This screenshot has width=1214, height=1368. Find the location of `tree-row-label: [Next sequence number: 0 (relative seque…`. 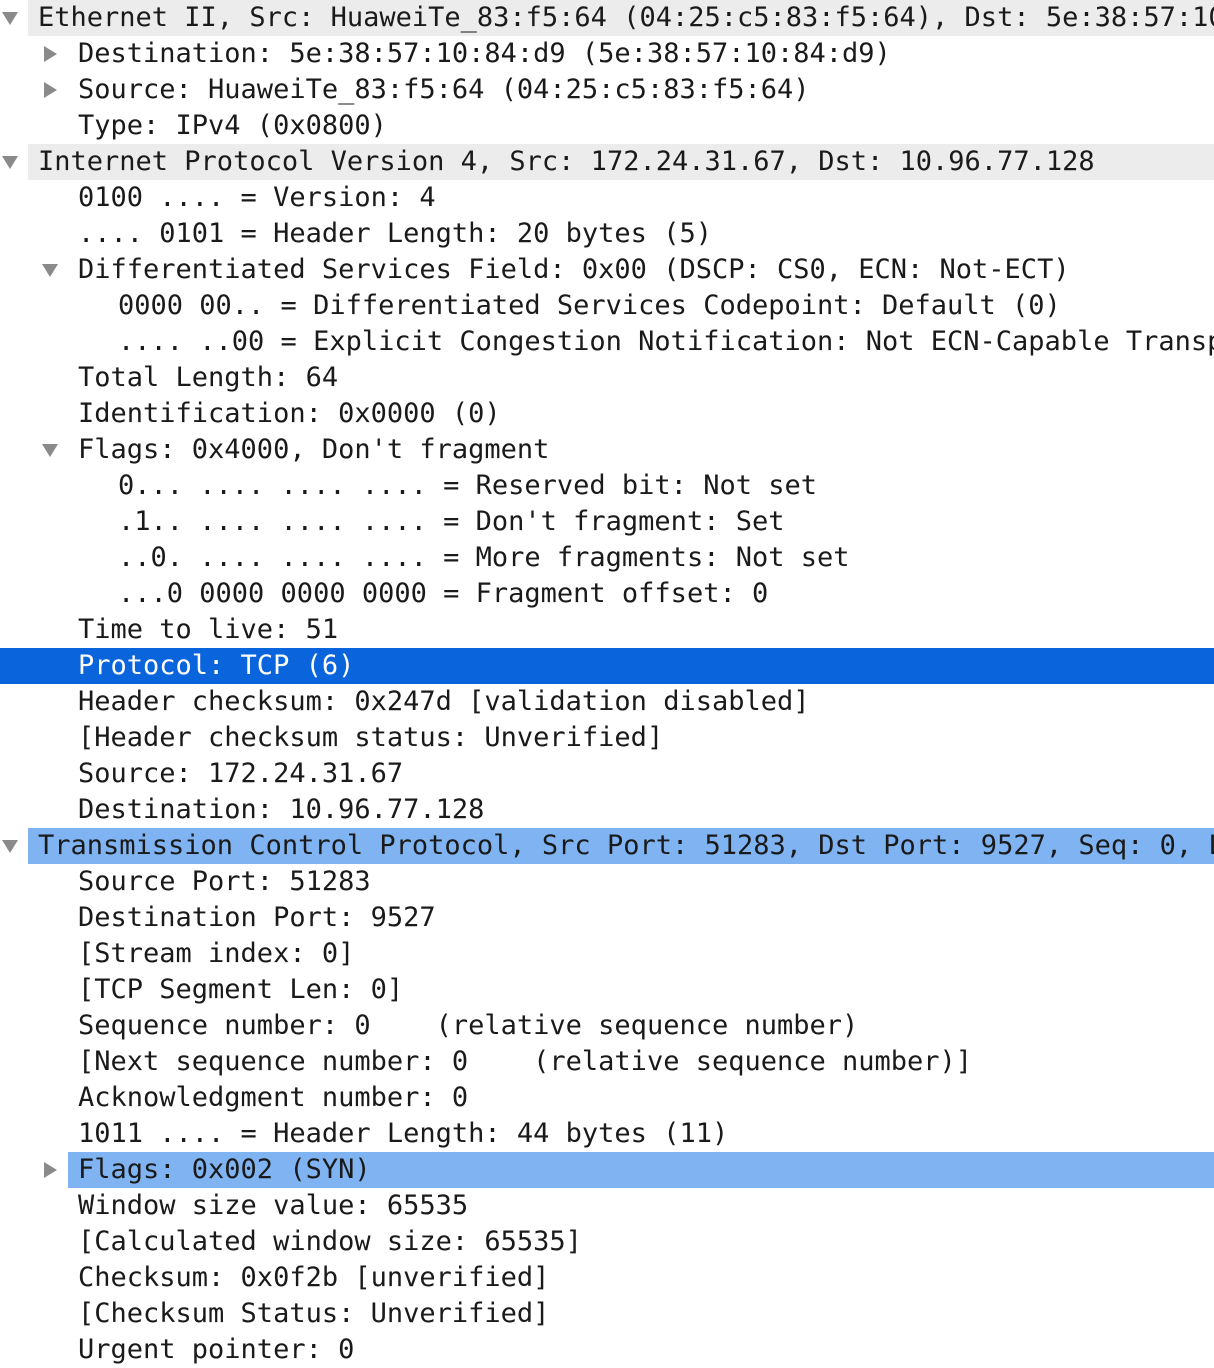

tree-row-label: [Next sequence number: 0 (relative seque… is located at coordinates (525, 1061).